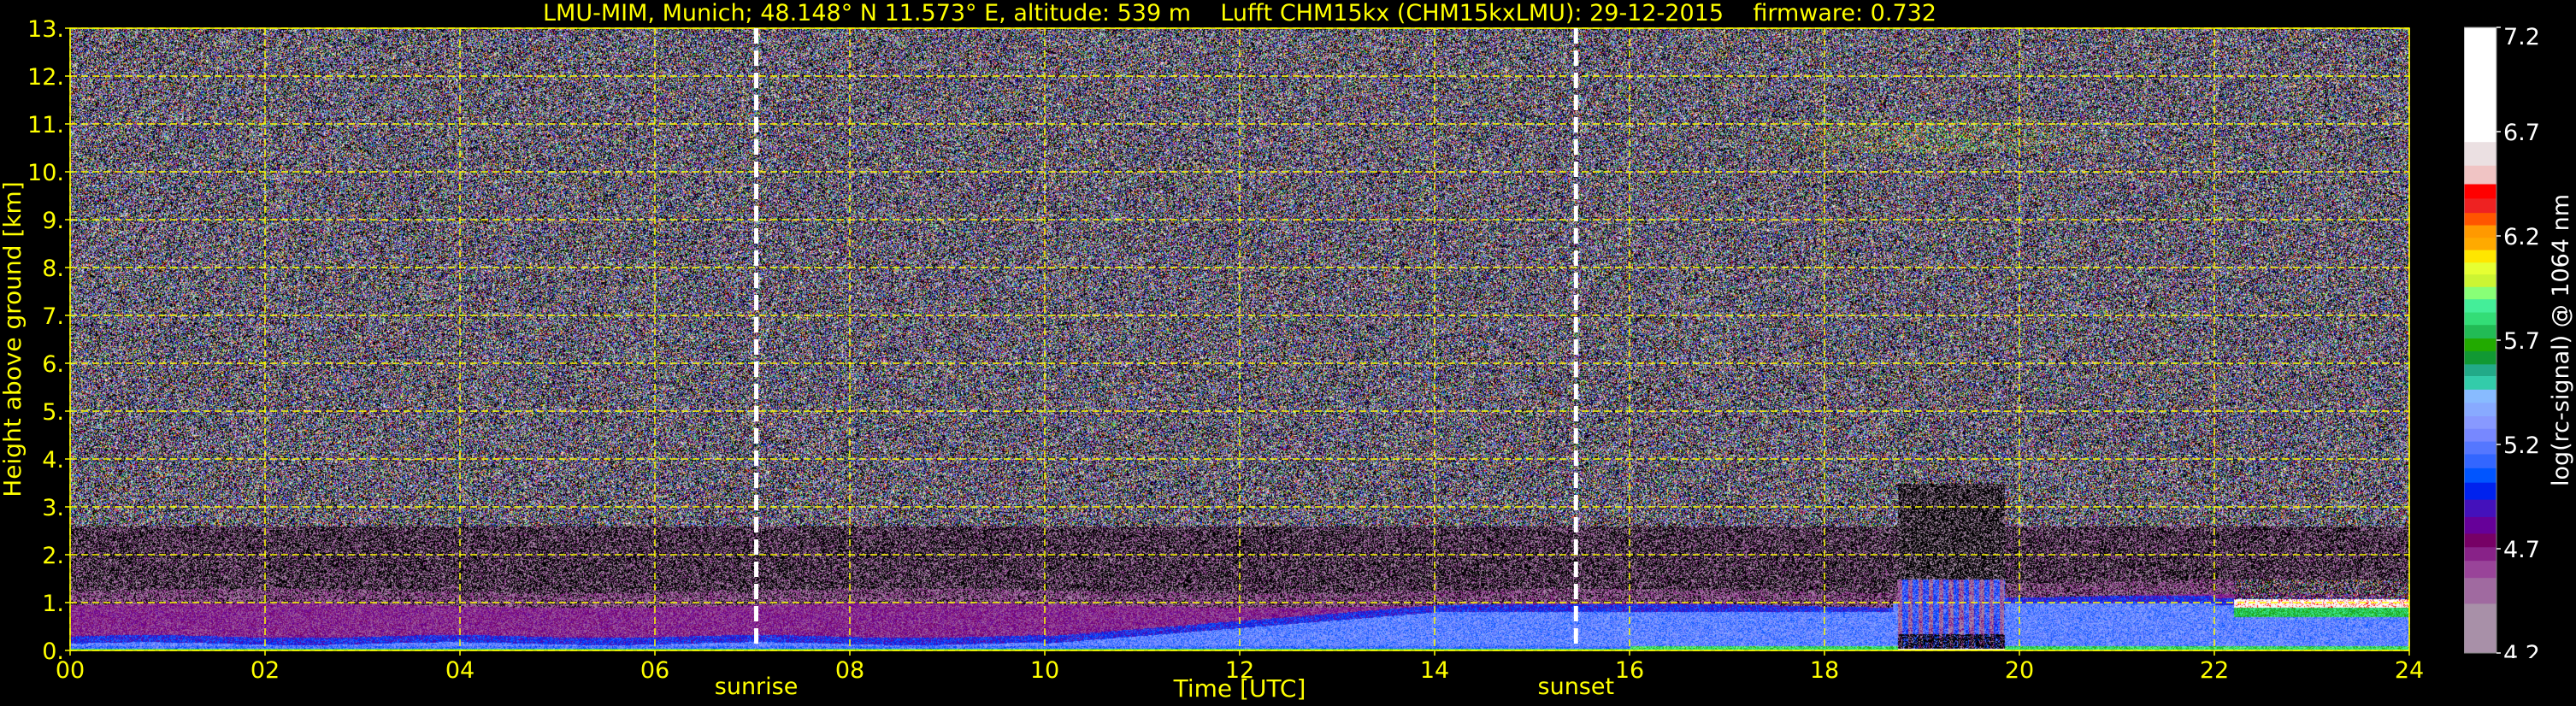 The image size is (2576, 706). Describe the element at coordinates (45, 77) in the screenshot. I see `y-tick-label: 12.` at that location.